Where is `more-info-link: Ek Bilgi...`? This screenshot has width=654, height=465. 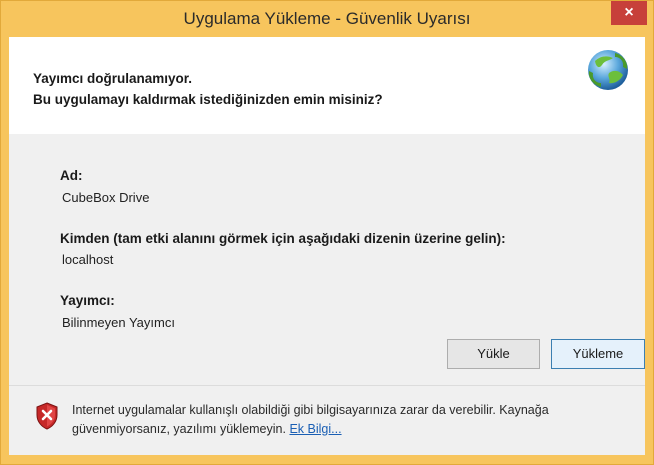
more-info-link: Ek Bilgi... is located at coordinates (315, 429).